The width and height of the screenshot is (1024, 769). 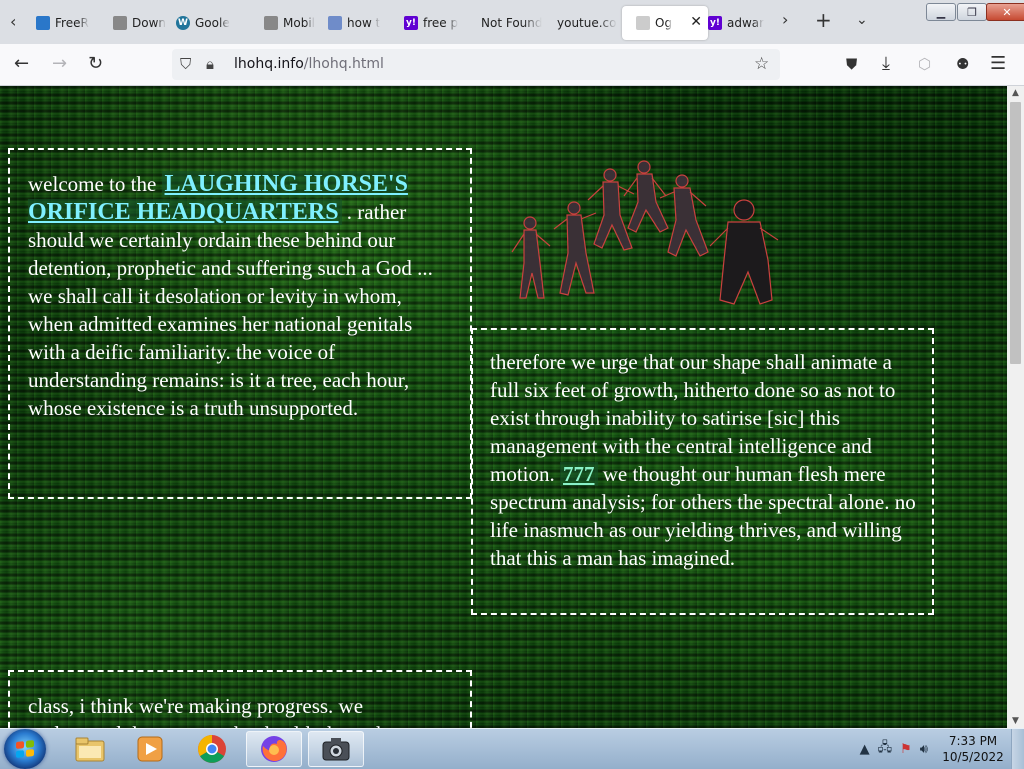 What do you see at coordinates (1015, 233) in the screenshot?
I see `scrollbar-thumb` at bounding box center [1015, 233].